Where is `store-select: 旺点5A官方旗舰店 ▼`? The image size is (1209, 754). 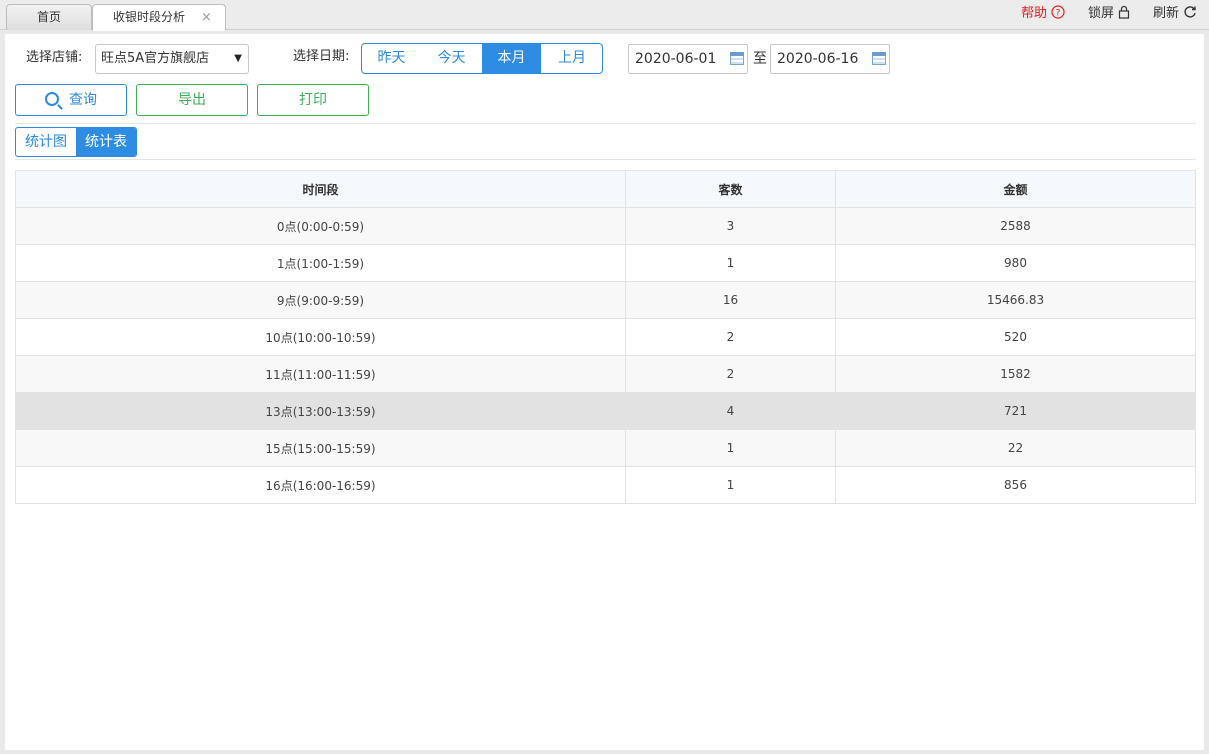 store-select: 旺点5A官方旗舰店 ▼ is located at coordinates (172, 59).